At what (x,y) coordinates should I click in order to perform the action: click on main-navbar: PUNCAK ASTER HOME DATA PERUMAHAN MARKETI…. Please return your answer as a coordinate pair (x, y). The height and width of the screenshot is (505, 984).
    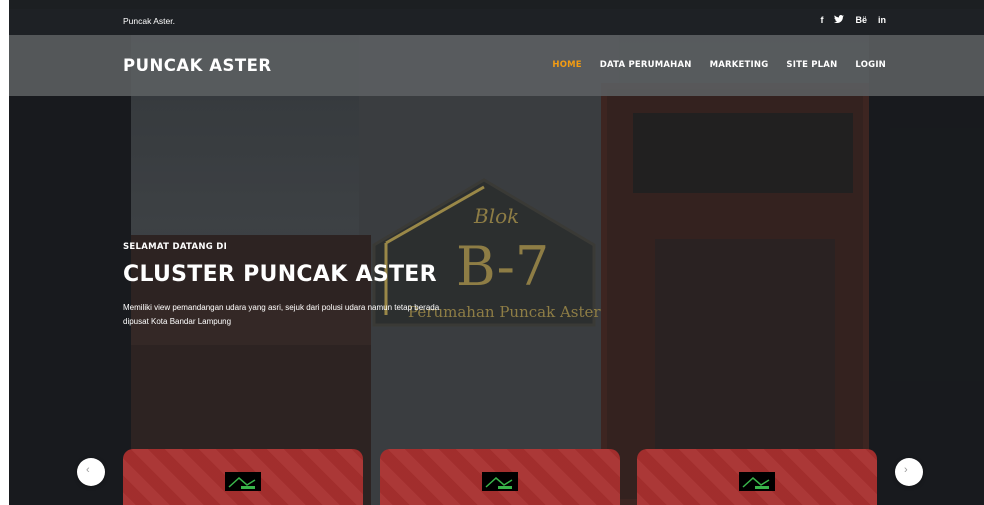
    Looking at the image, I should click on (496, 65).